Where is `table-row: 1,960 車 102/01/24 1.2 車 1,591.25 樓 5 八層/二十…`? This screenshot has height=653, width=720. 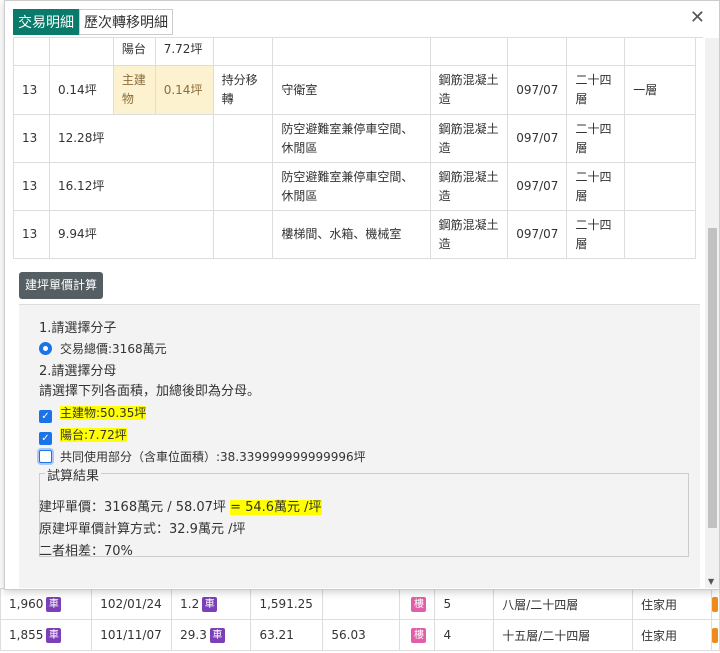
table-row: 1,960 車 102/01/24 1.2 車 1,591.25 樓 5 八層/二十… is located at coordinates (360, 604).